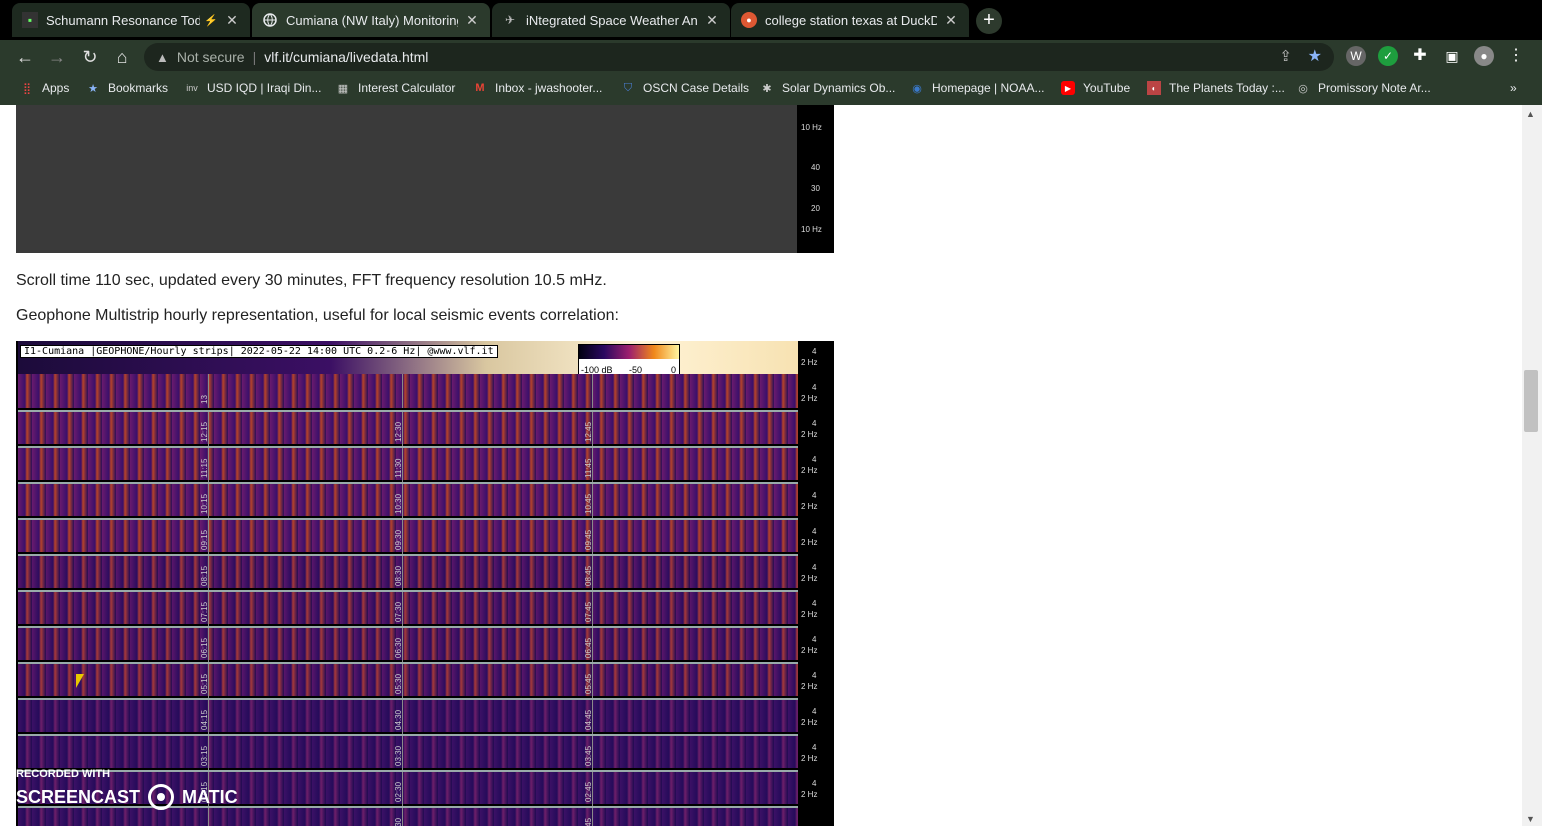  Describe the element at coordinates (588, 503) in the screenshot. I see `strip-time-label: 10:45` at that location.